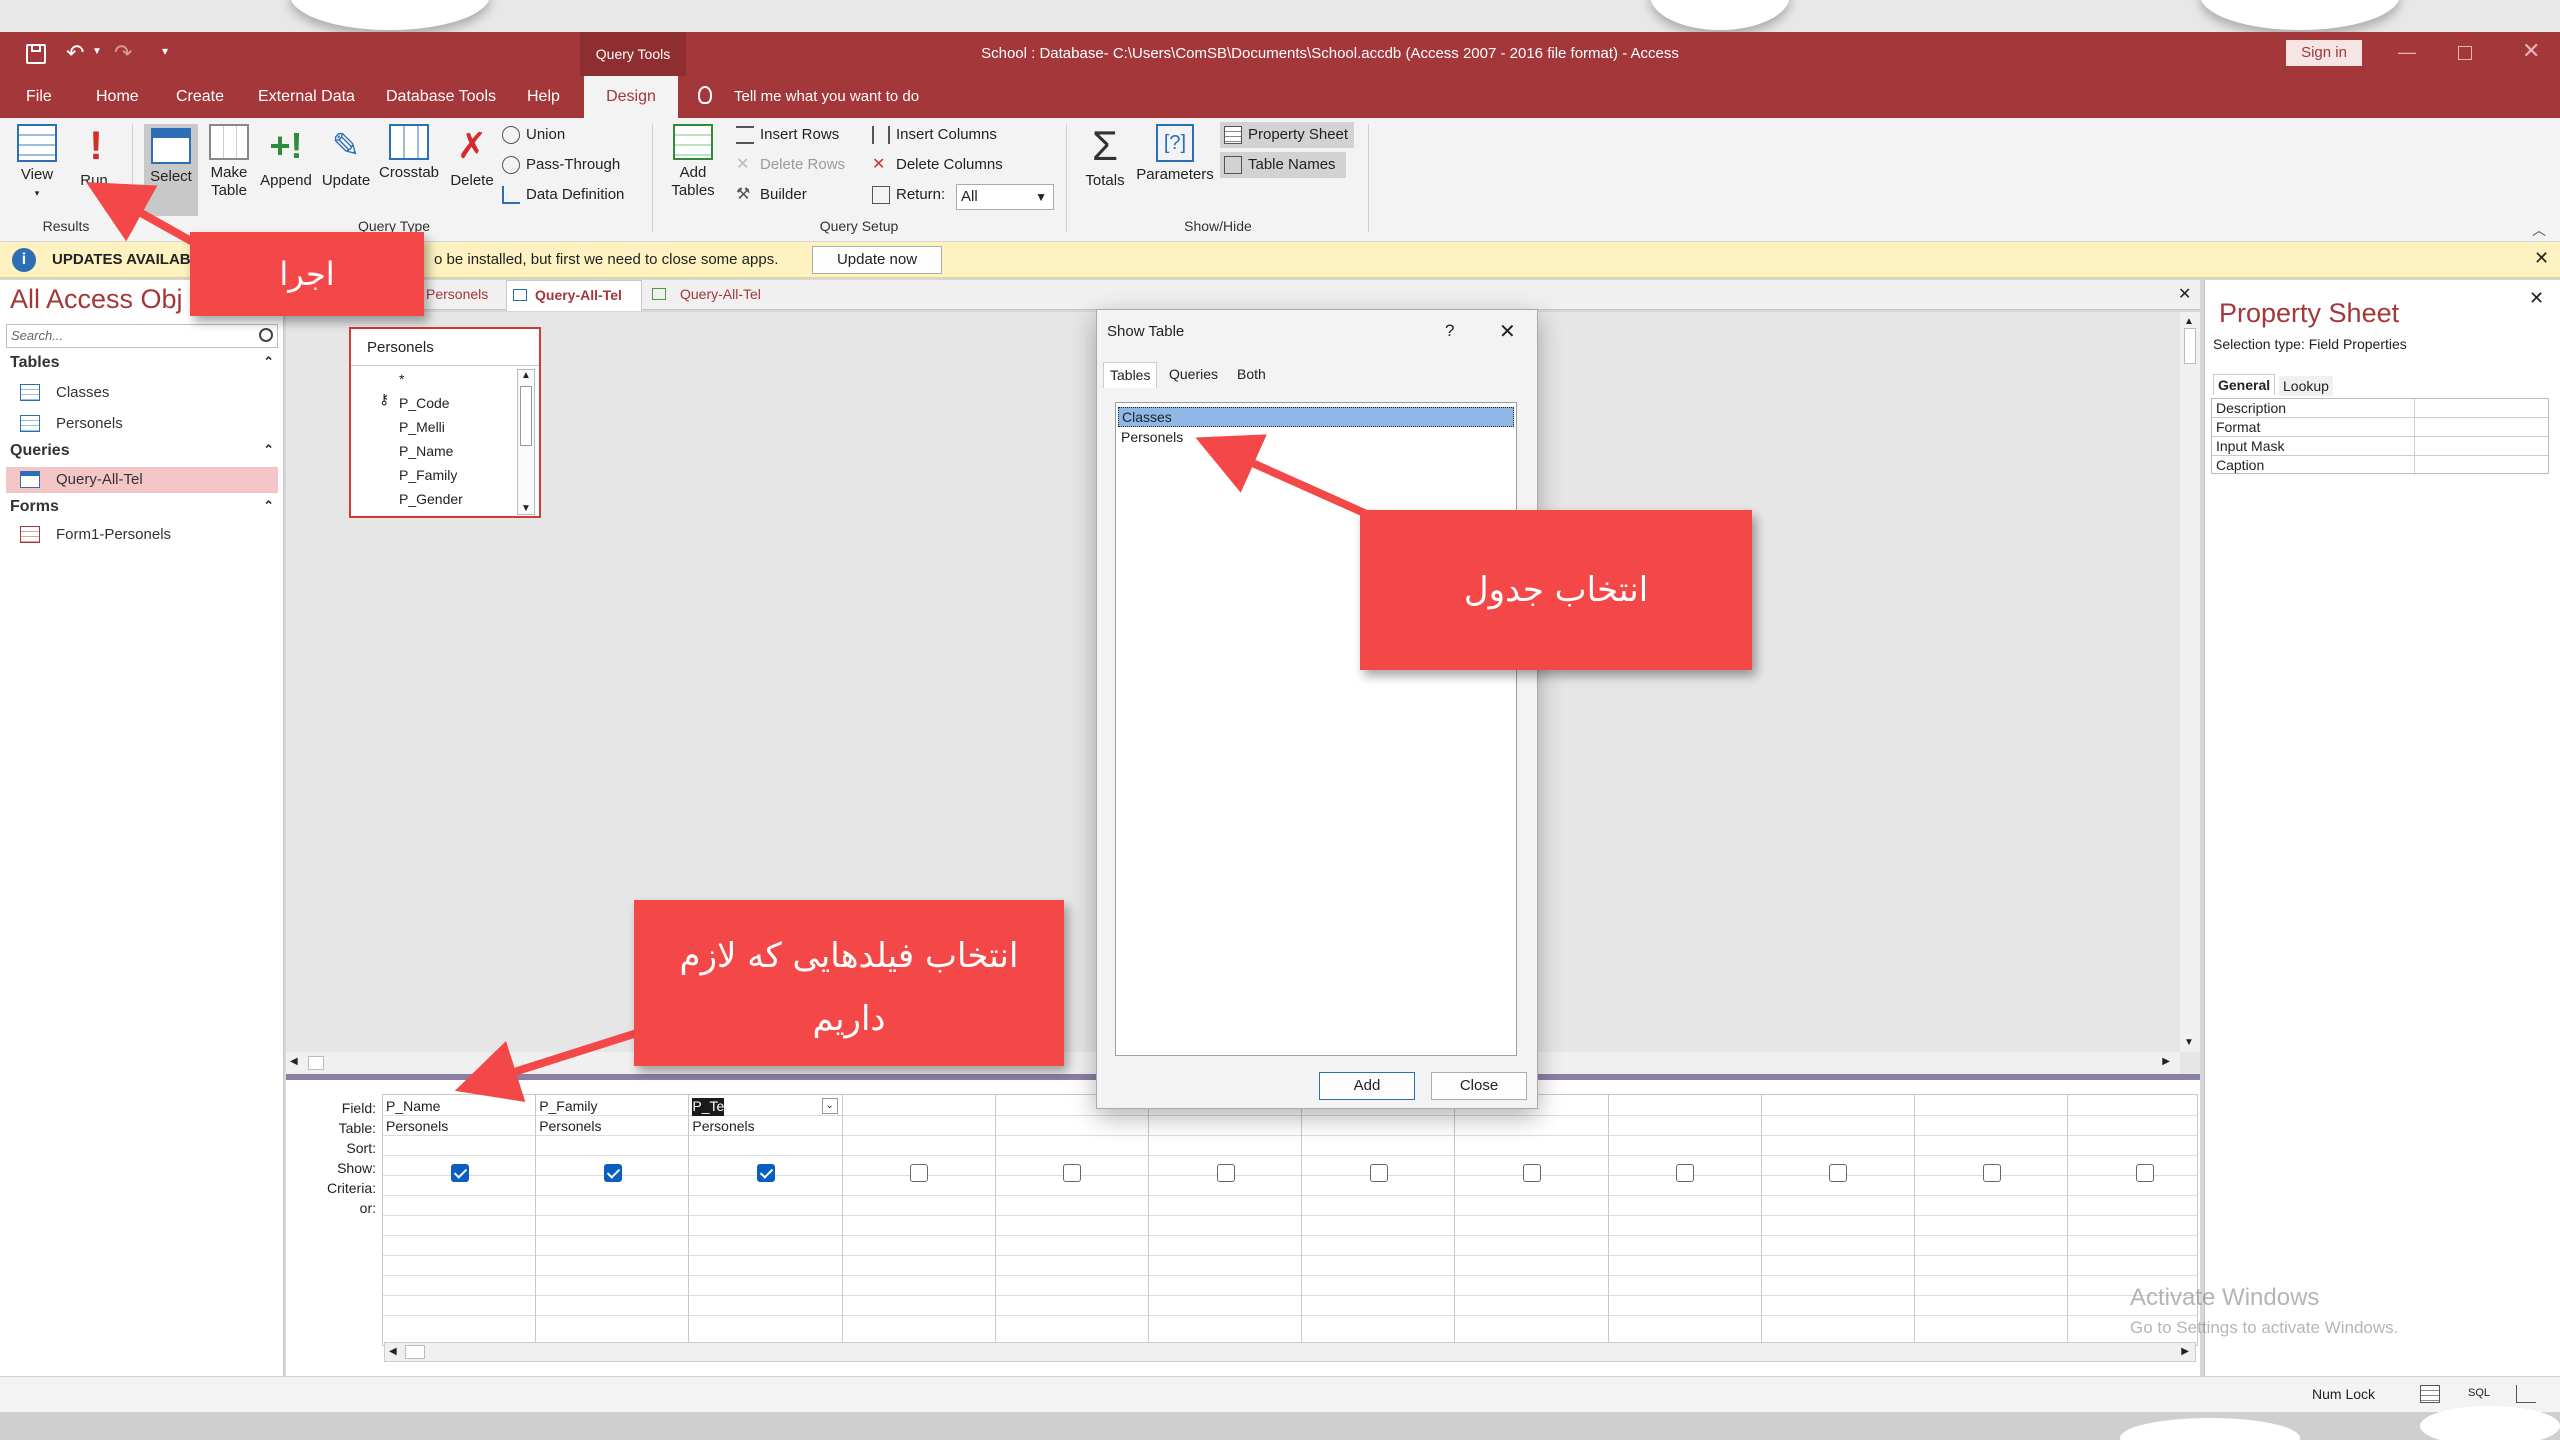 The width and height of the screenshot is (2560, 1440). Describe the element at coordinates (1556, 590) in the screenshot. I see `callout-select-table: انتخاب جدول` at that location.